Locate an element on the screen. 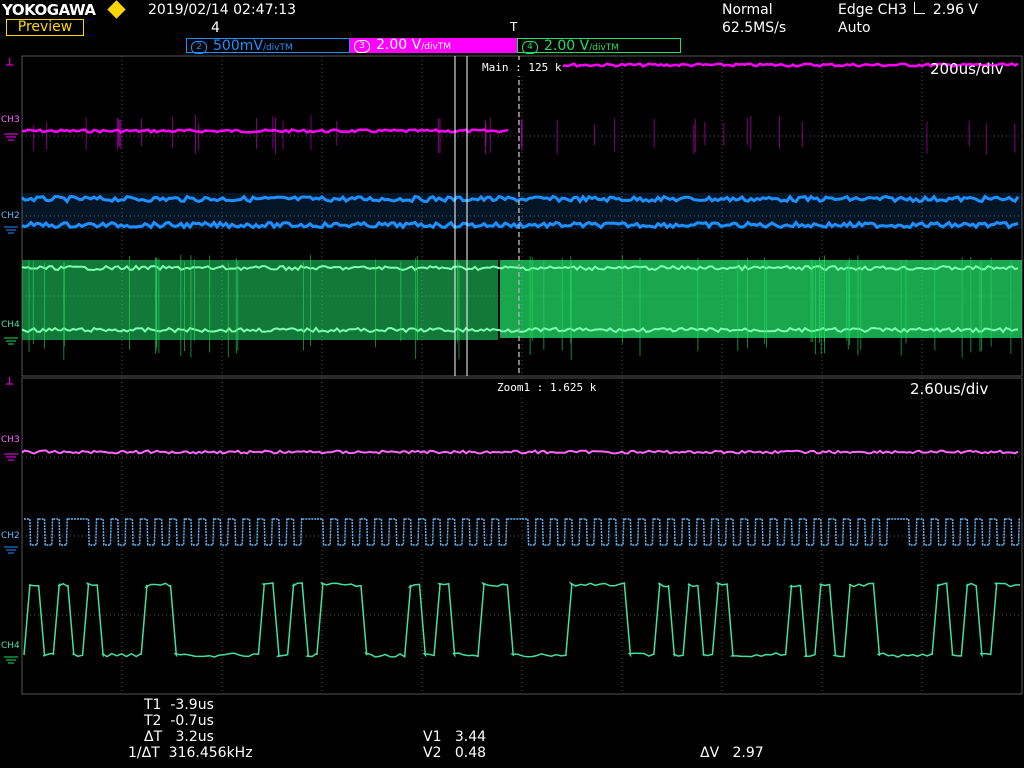 This screenshot has width=1024, height=768. main-ch2-ground-icon is located at coordinates (11, 230).